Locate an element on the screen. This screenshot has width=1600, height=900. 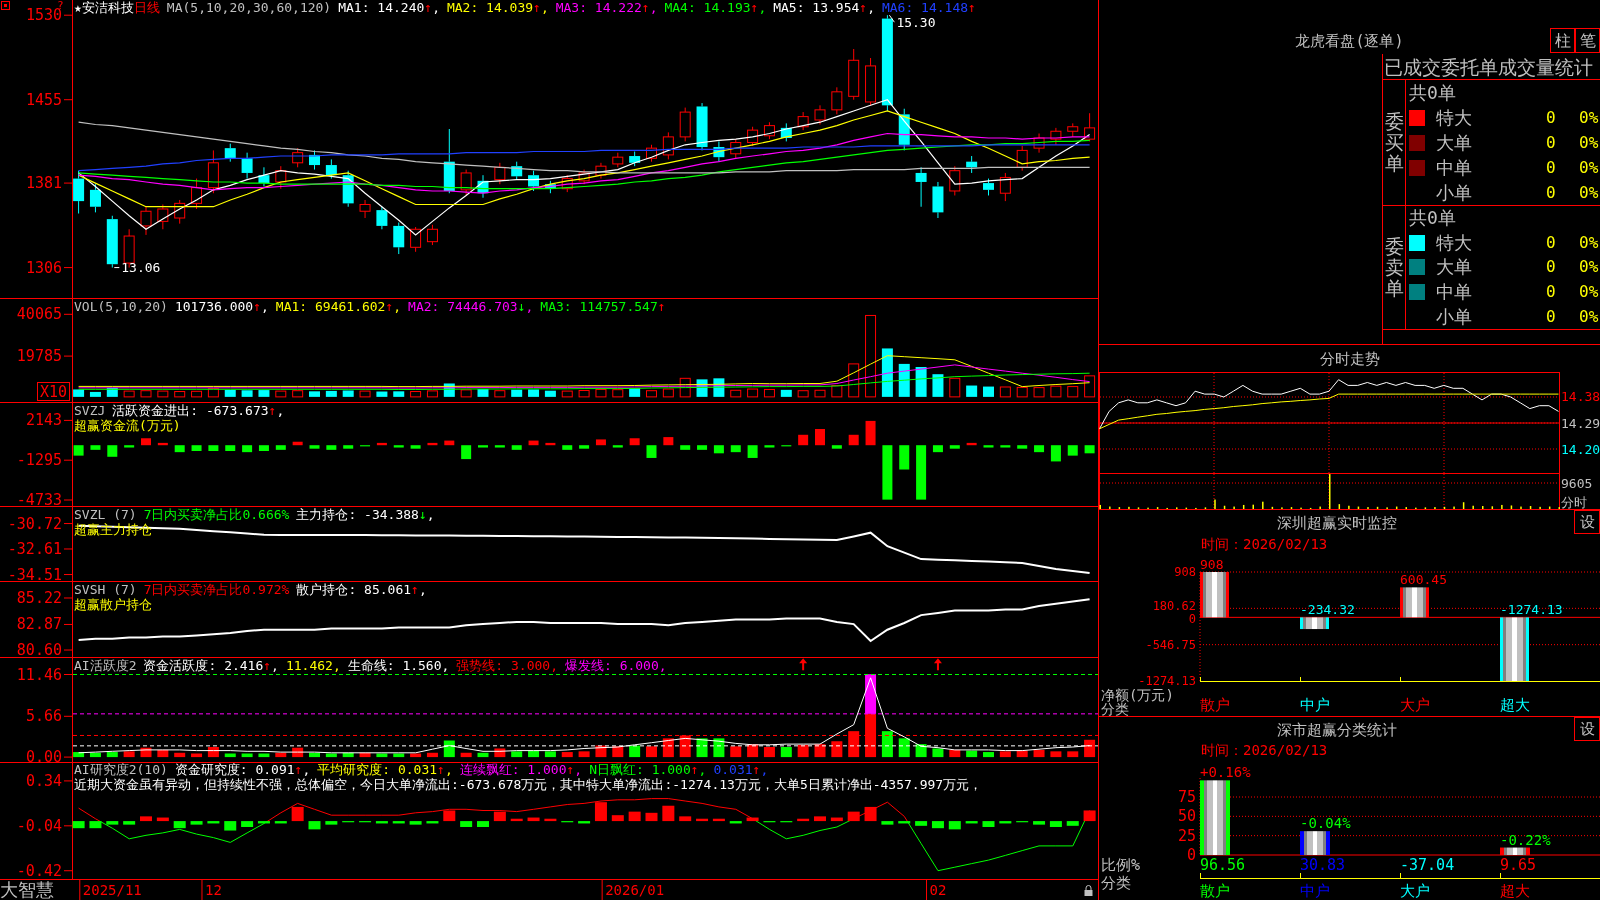
axis-label: 14.38 is located at coordinates (1580, 397).